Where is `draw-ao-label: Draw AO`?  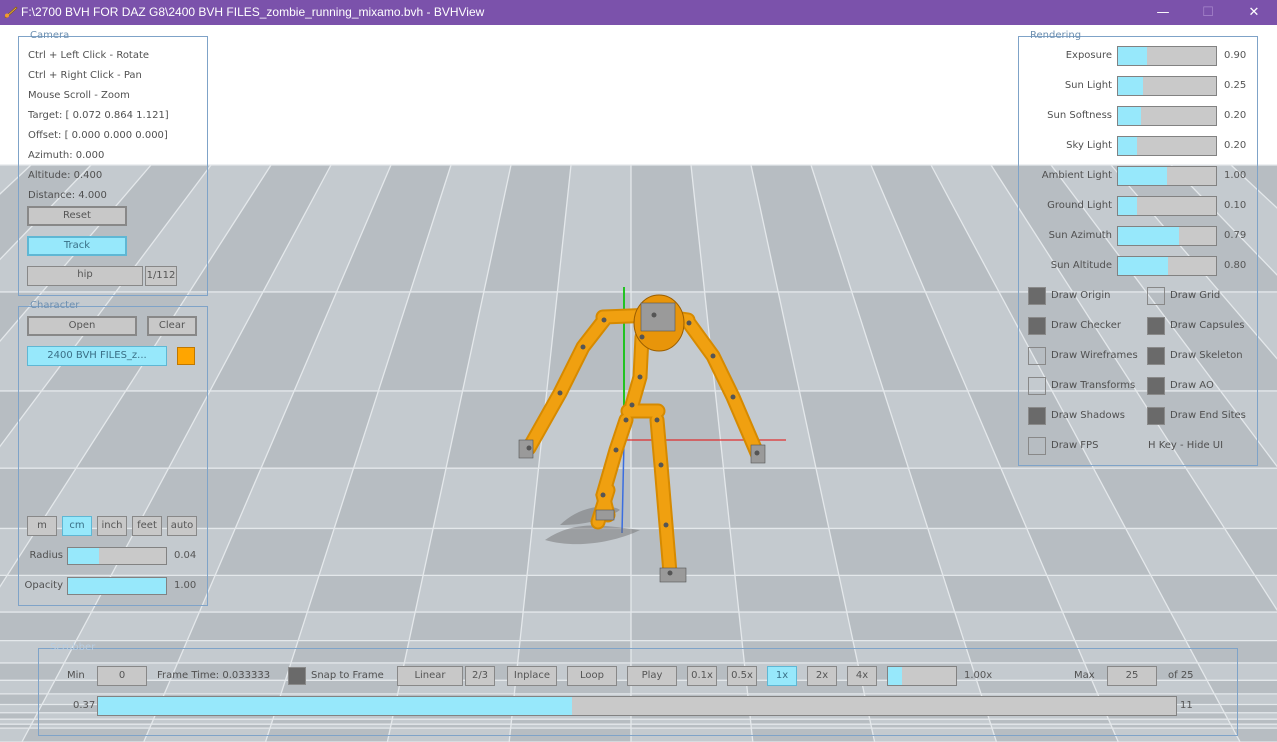
draw-ao-label: Draw AO is located at coordinates (1192, 385).